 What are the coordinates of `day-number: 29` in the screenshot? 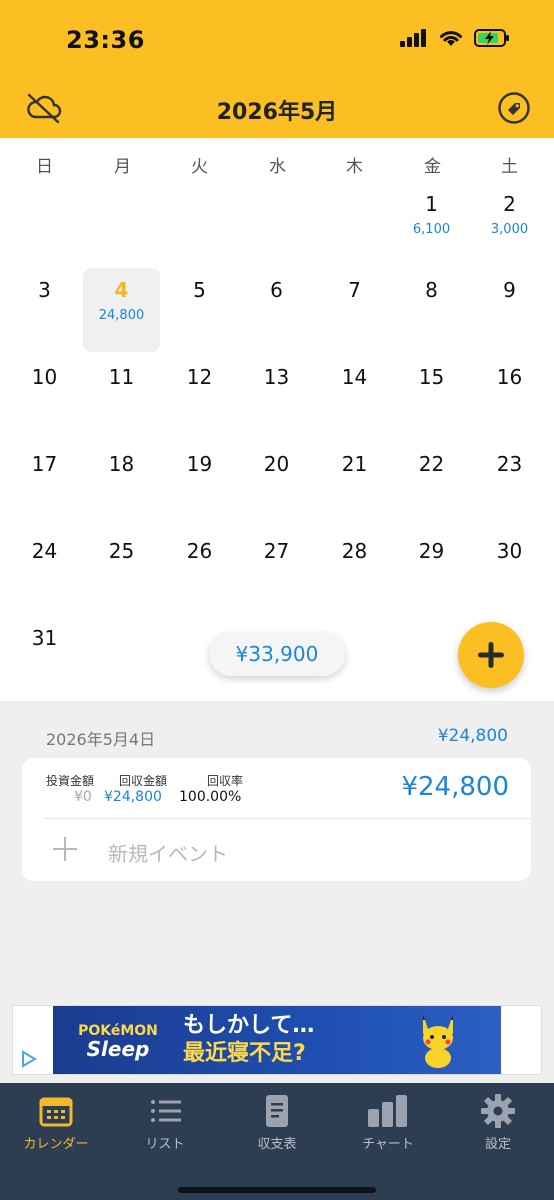 It's located at (431, 551).